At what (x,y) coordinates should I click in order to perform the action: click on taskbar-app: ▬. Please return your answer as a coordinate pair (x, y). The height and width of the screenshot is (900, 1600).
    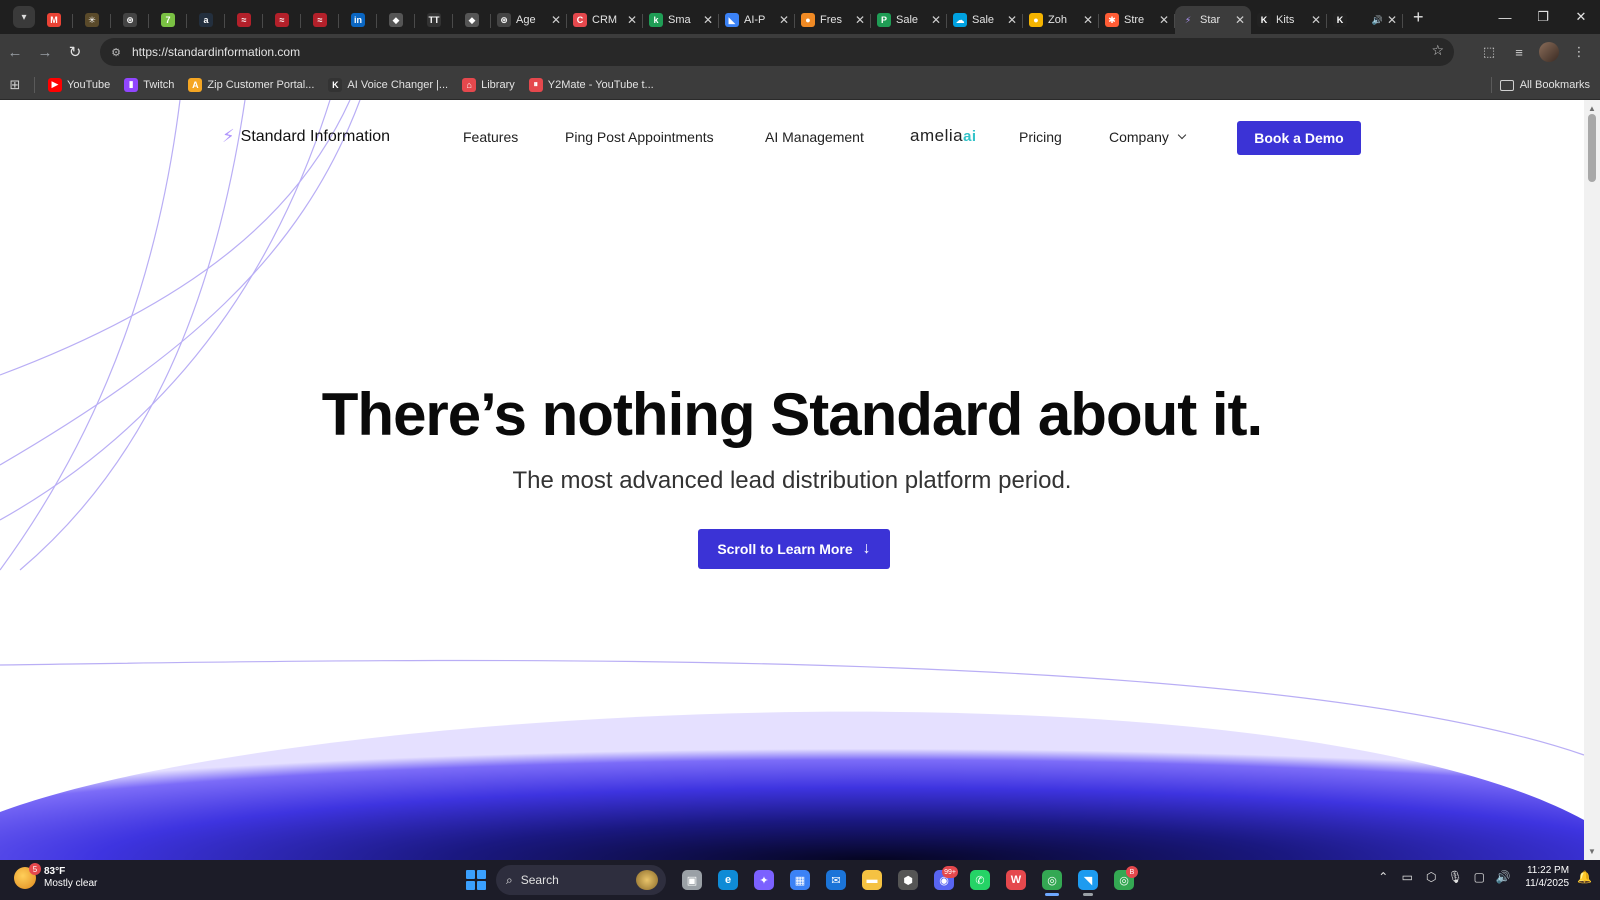
    Looking at the image, I should click on (872, 880).